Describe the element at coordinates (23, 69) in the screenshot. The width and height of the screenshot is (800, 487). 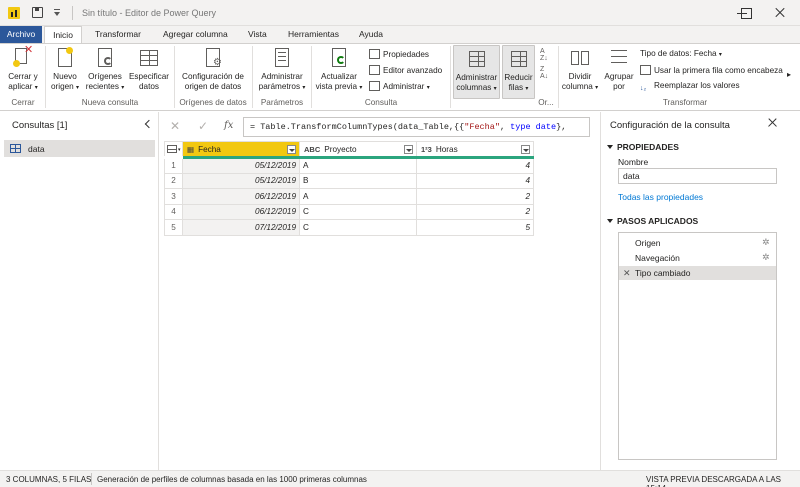
I see `close-apply-button: ✕ Cerrar y aplicar ▾` at that location.